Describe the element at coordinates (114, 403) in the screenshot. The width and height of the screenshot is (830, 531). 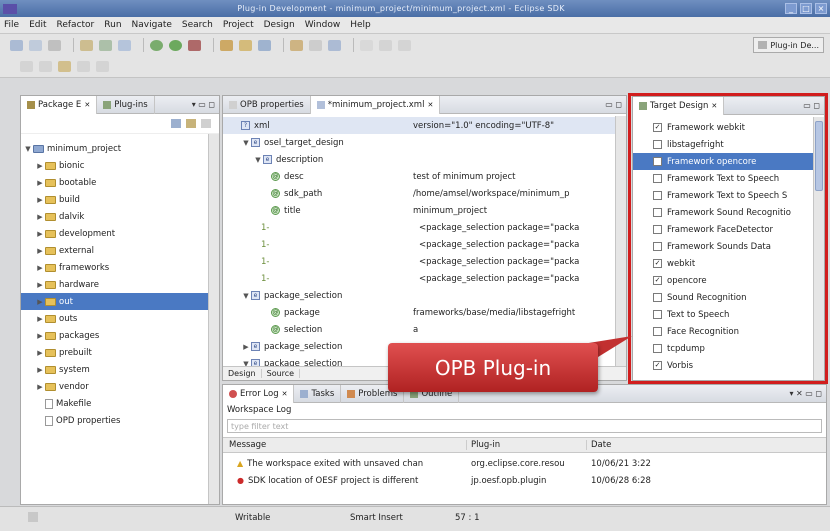
I see `tree-item: Makefile` at that location.